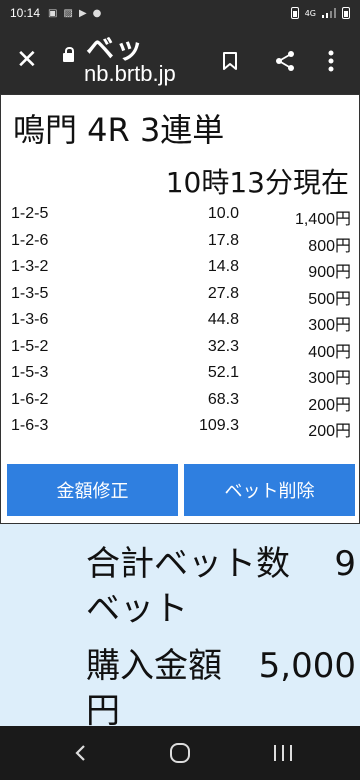 The image size is (360, 780). Describe the element at coordinates (329, 246) in the screenshot. I see `amount-cell: 800円` at that location.